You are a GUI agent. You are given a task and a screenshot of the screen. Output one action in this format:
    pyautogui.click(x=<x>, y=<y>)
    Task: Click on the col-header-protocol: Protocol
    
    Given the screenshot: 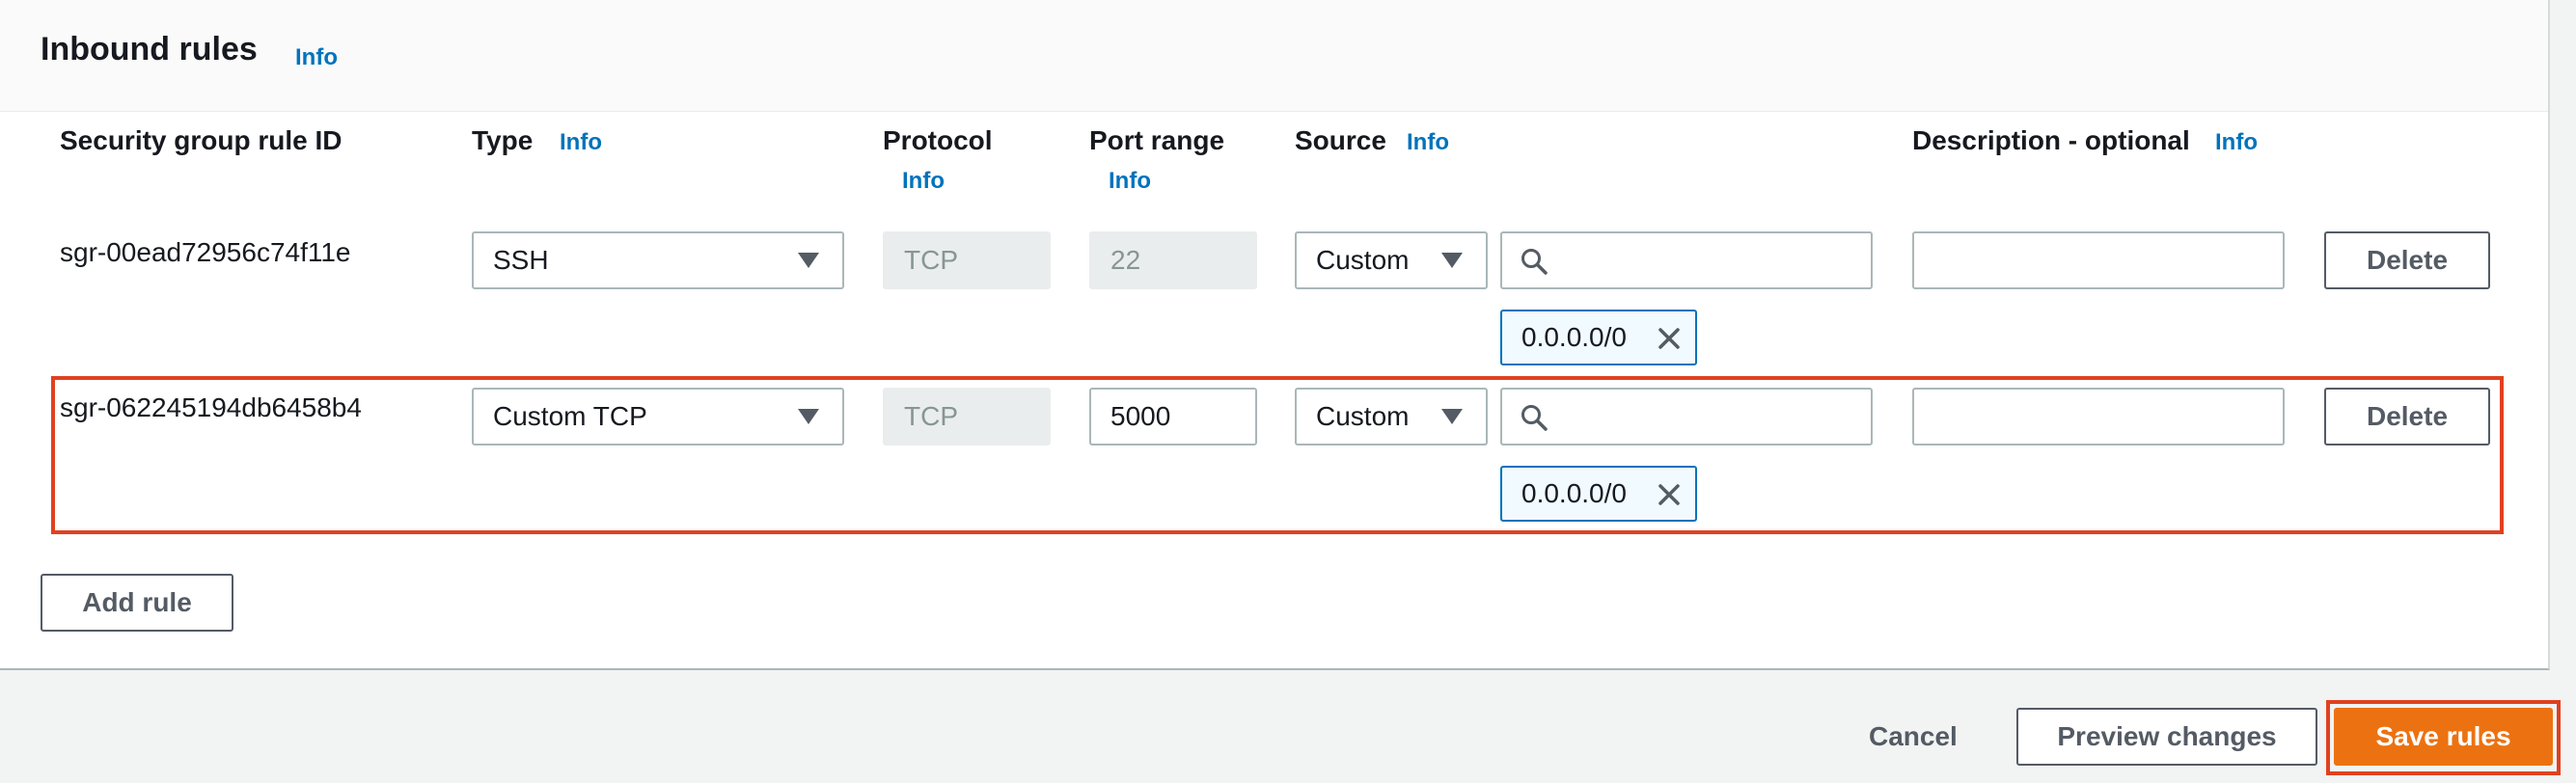 What is the action you would take?
    pyautogui.click(x=938, y=140)
    